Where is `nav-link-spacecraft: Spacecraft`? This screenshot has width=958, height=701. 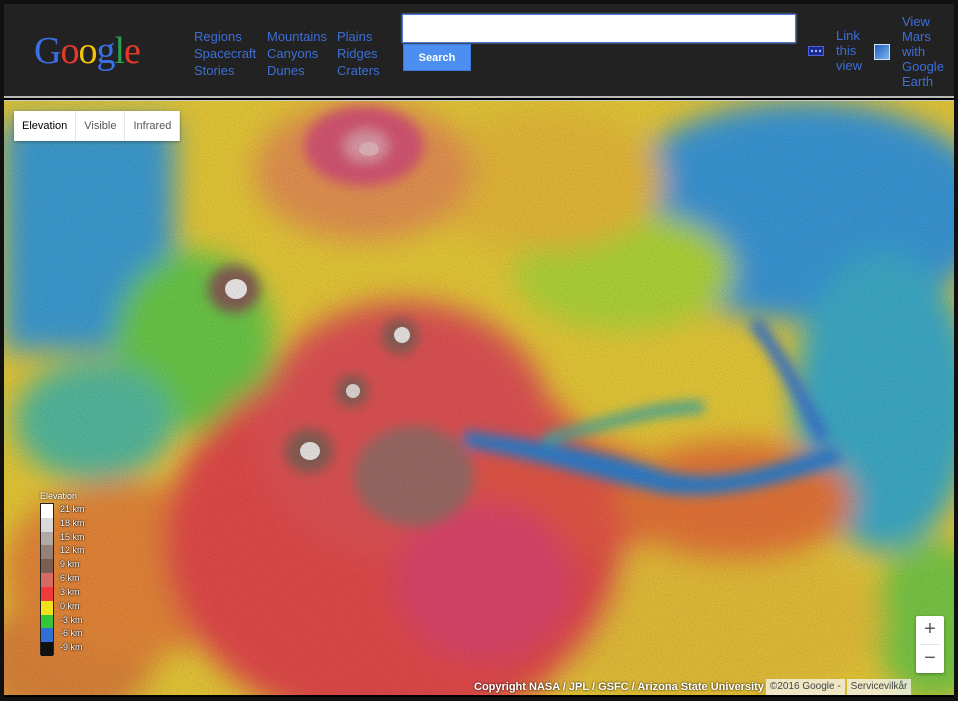 nav-link-spacecraft: Spacecraft is located at coordinates (225, 53).